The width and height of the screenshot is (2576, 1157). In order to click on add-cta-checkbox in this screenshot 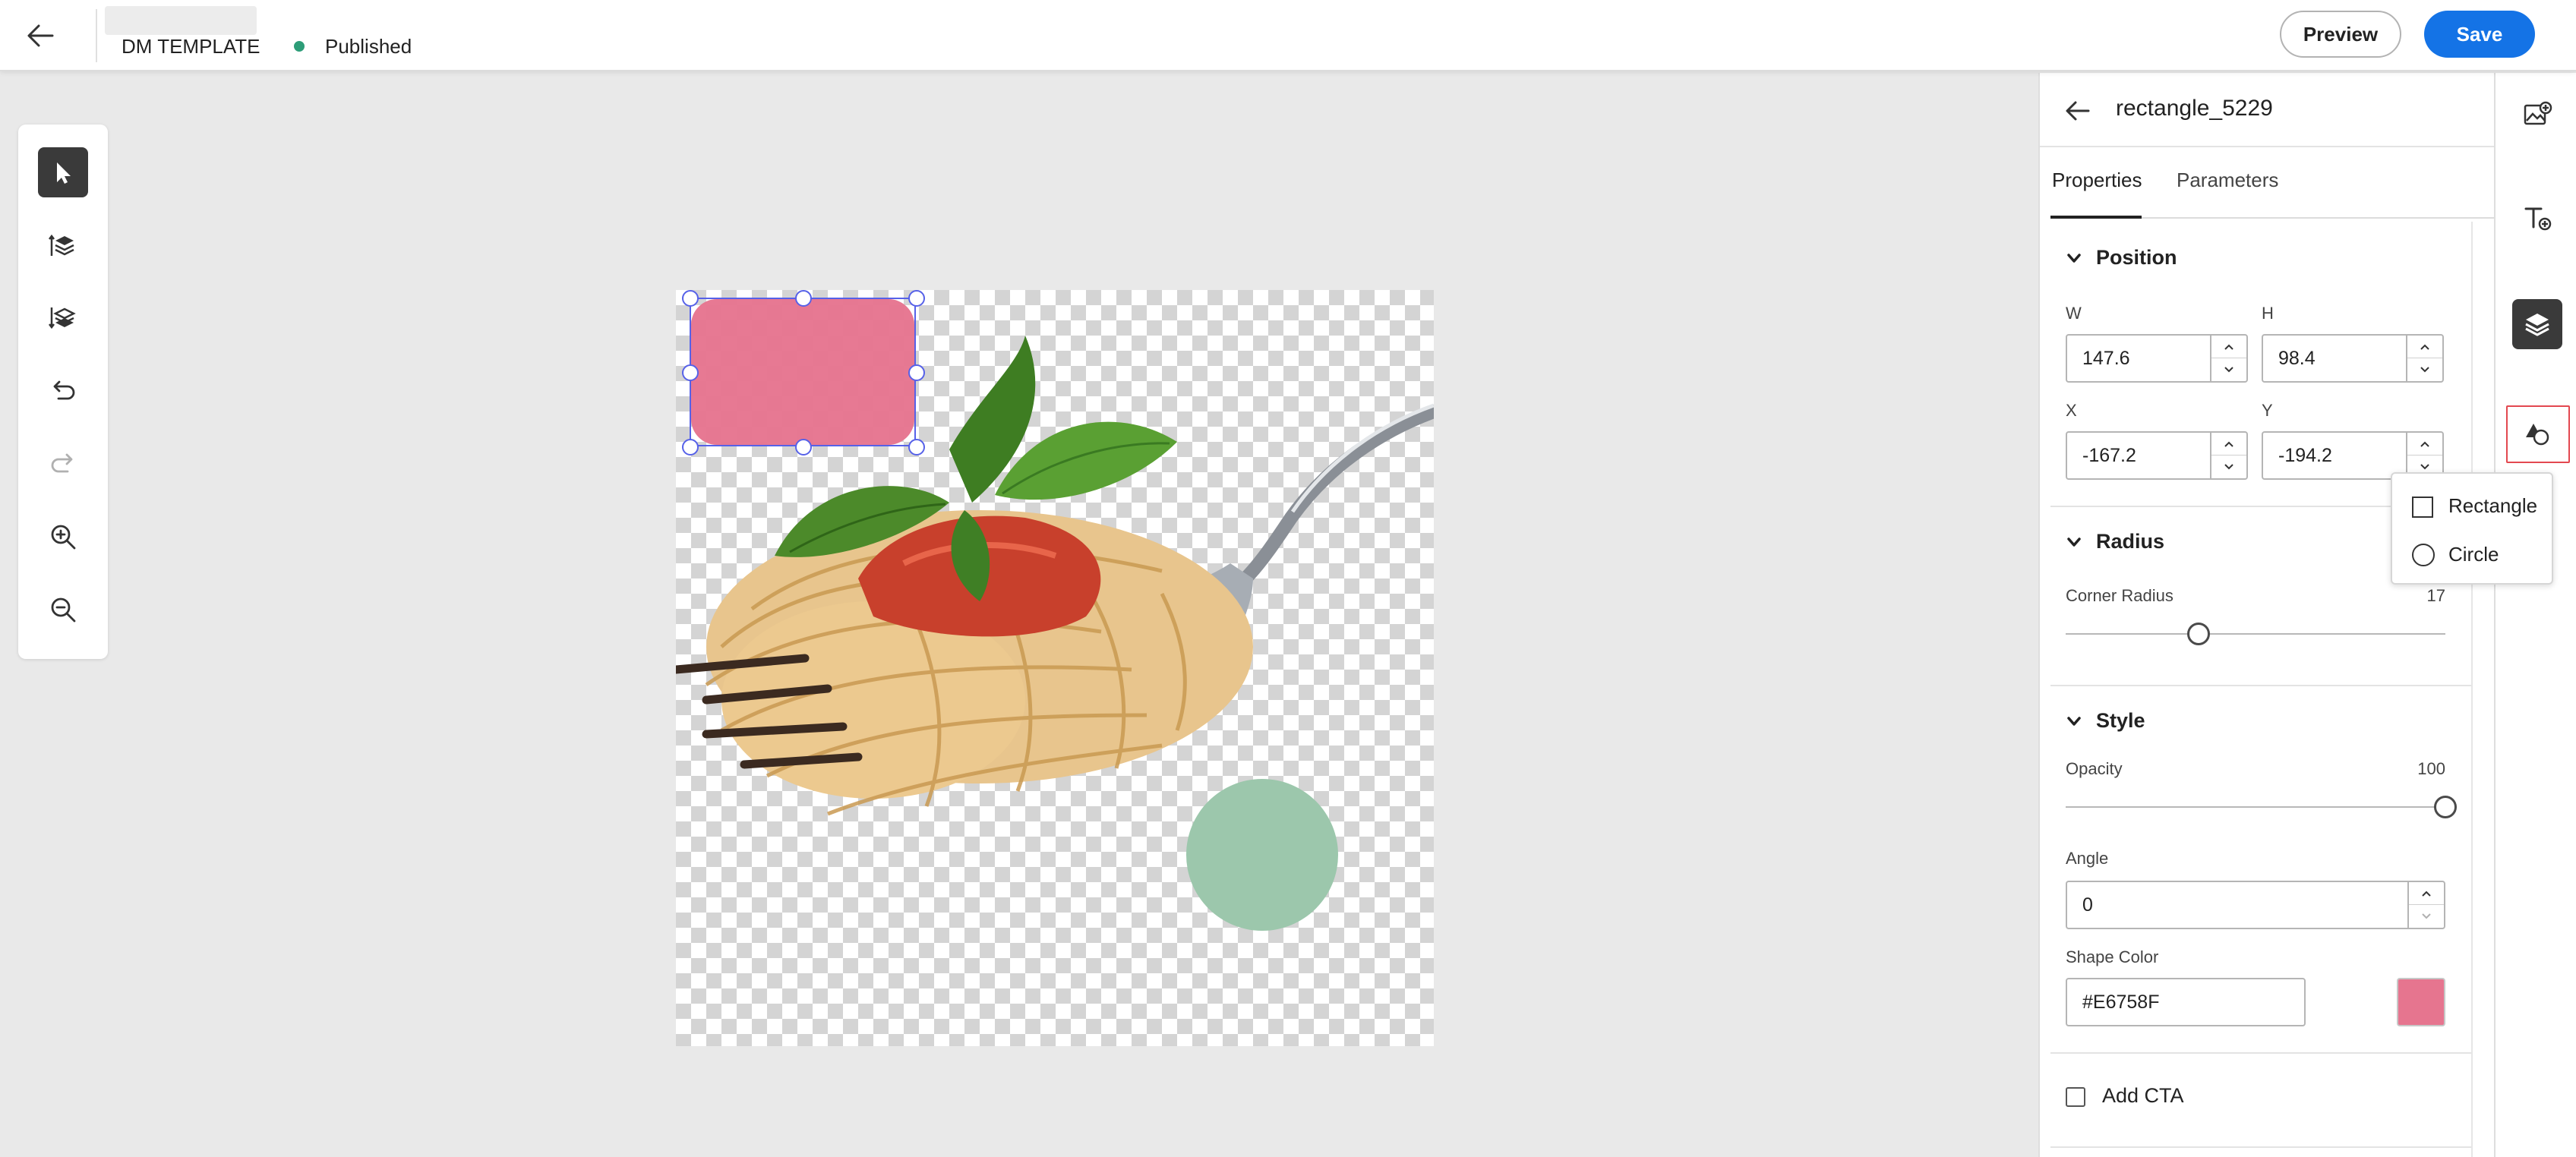, I will do `click(2075, 1097)`.